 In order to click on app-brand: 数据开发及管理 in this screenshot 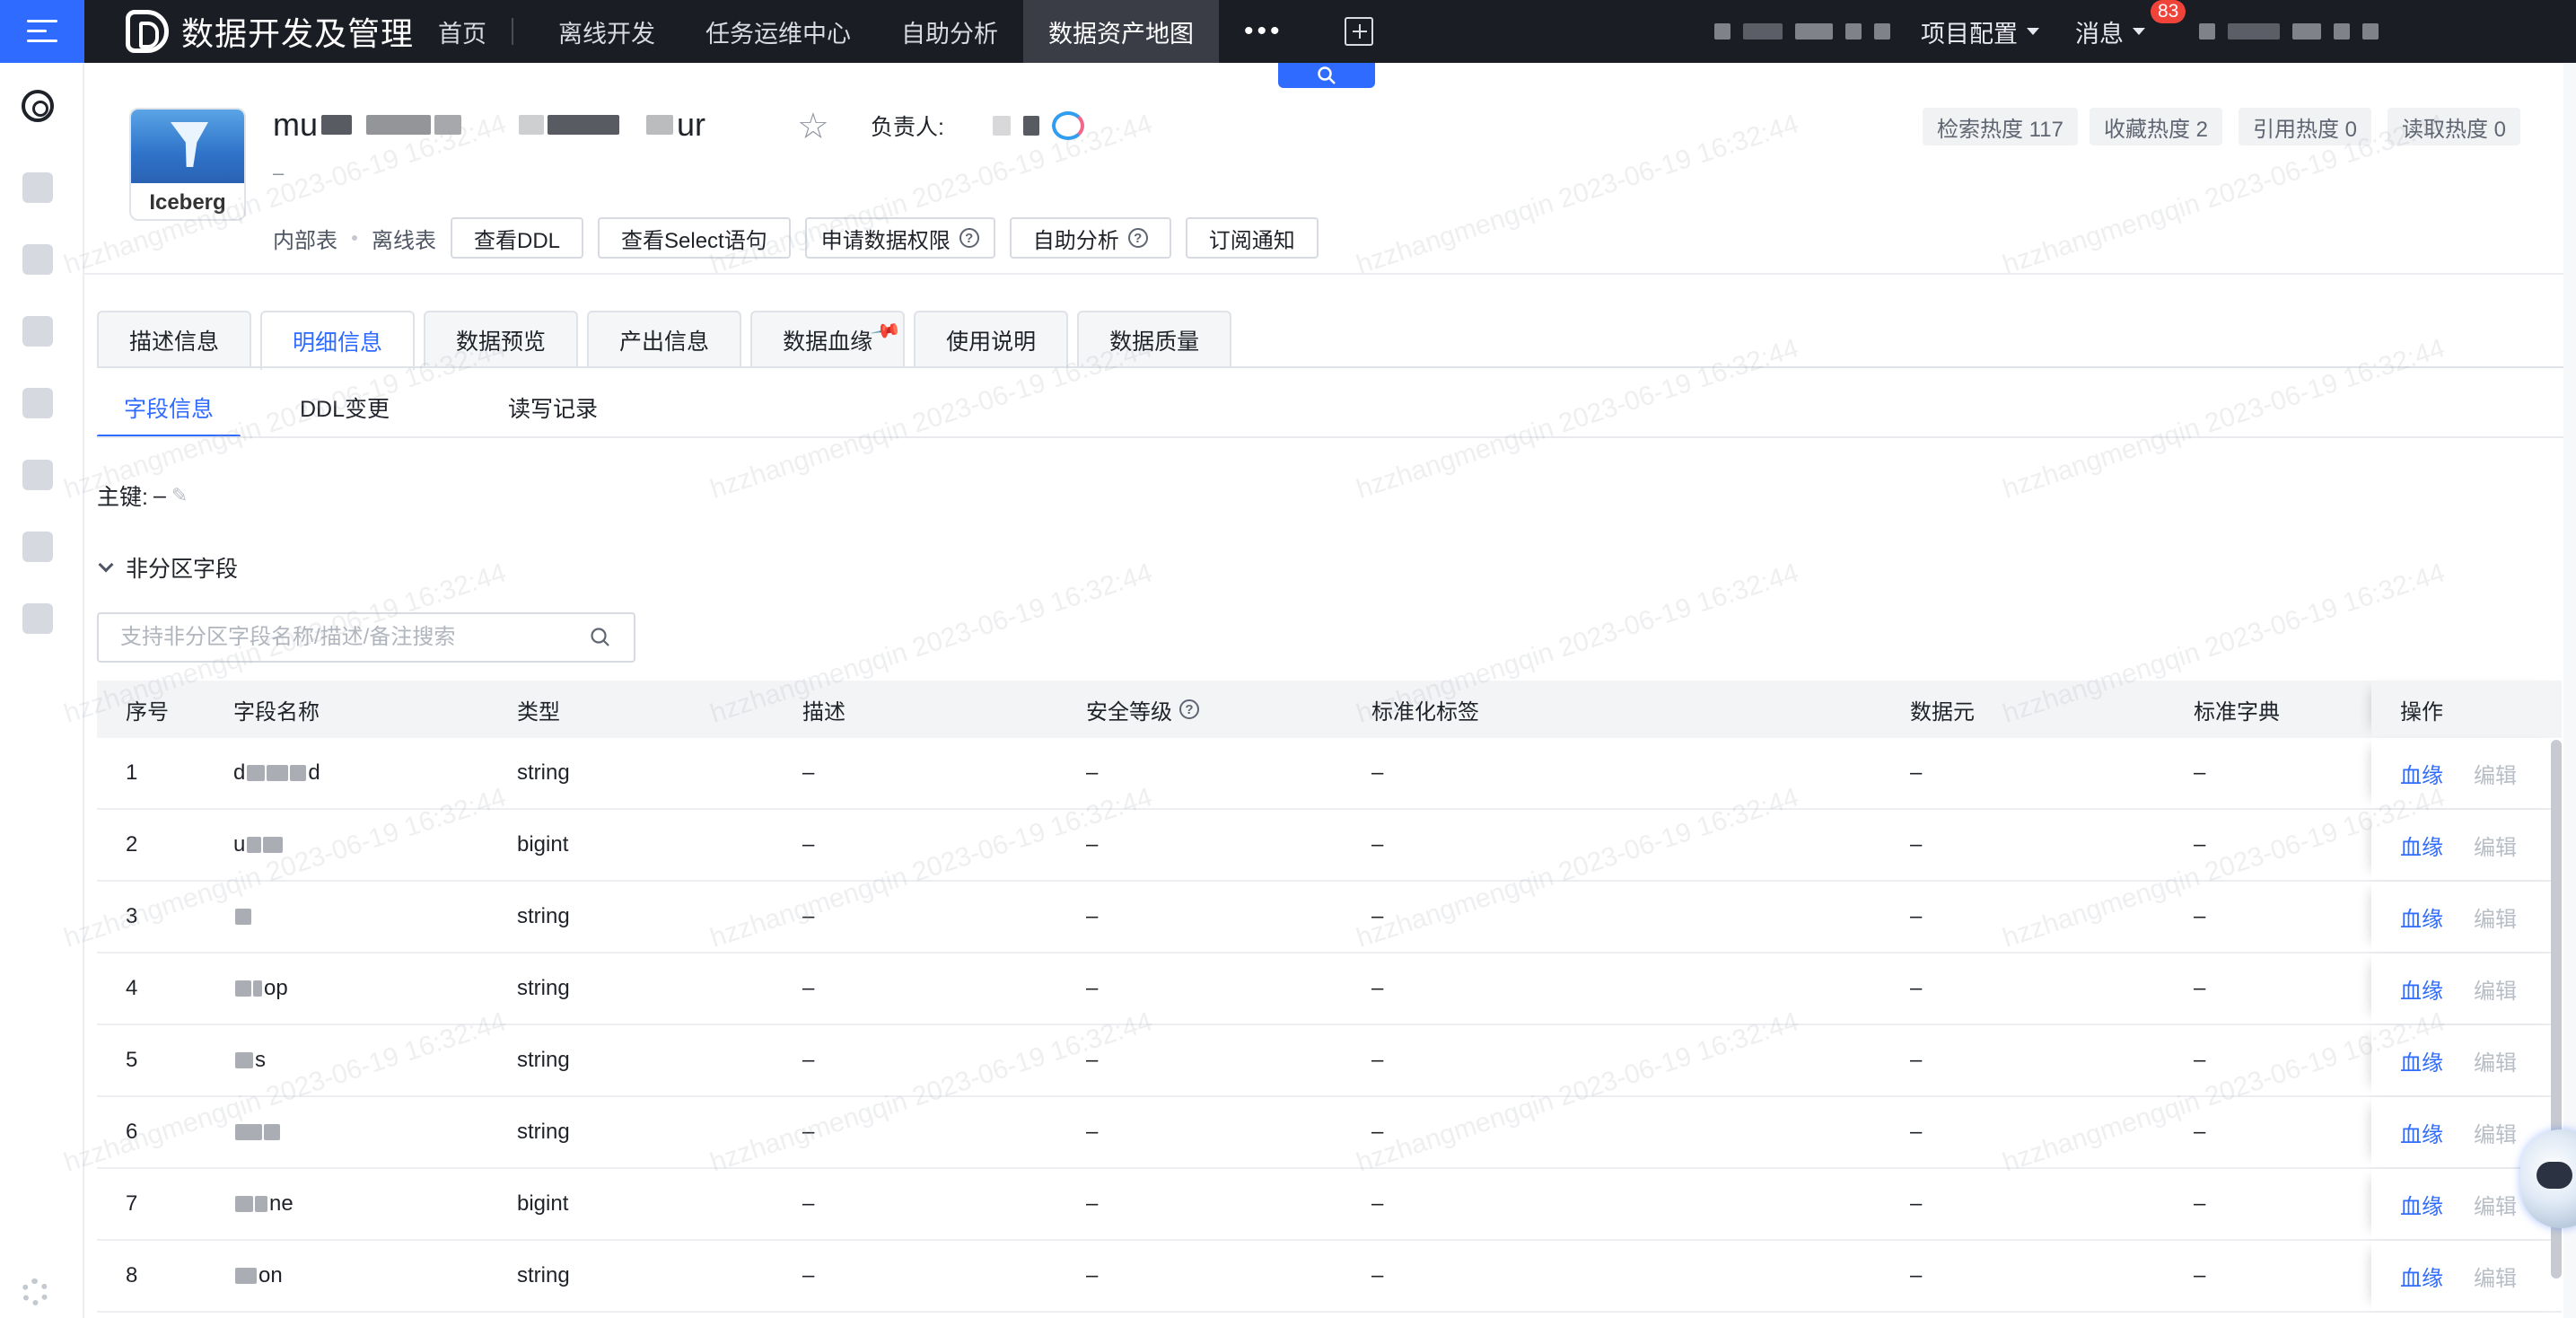, I will do `click(270, 31)`.